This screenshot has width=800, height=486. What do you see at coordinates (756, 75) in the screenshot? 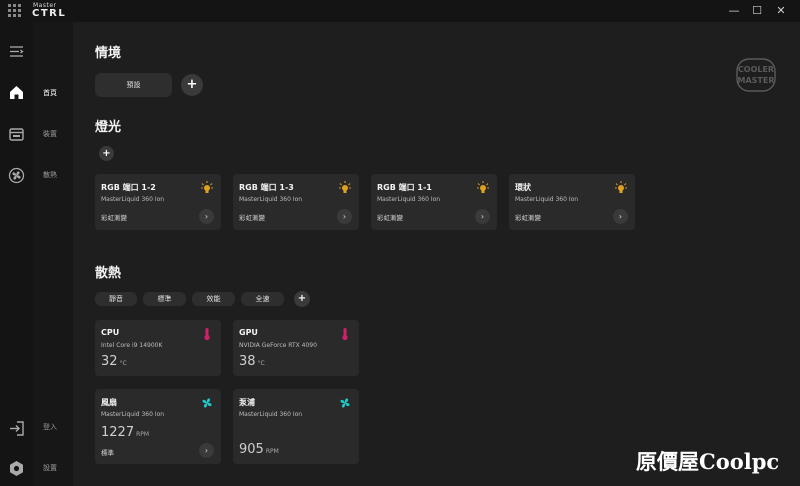
I see `cooler-master-logo: COOLER MASTER` at bounding box center [756, 75].